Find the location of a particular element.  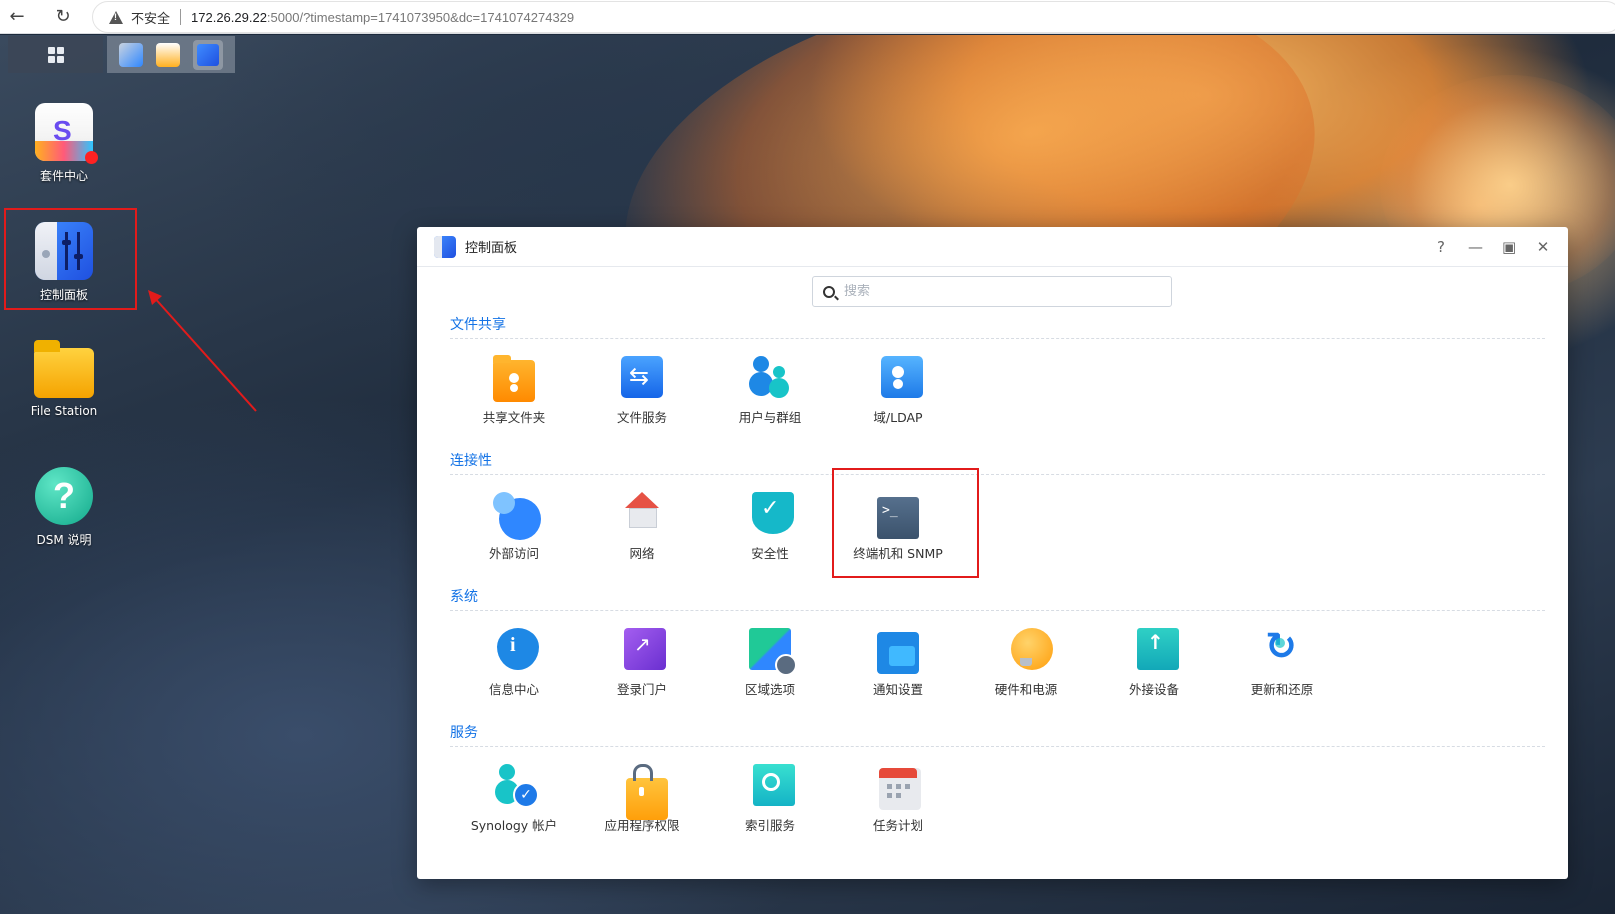

item-app-privileges: 应用程序权限 is located at coordinates (642, 799).